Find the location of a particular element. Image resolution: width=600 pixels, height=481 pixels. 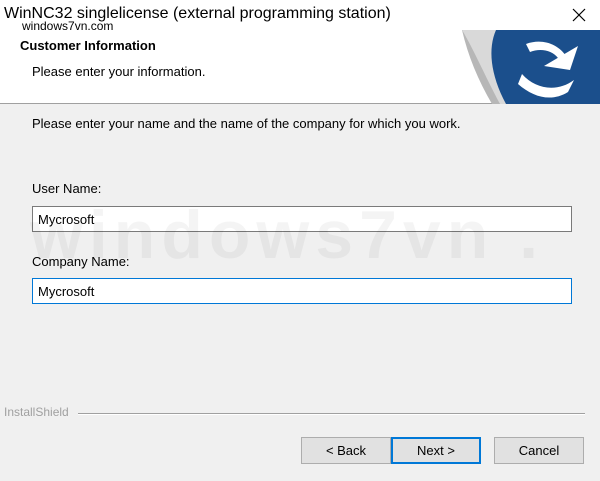

installshield-logo-icon is located at coordinates (531, 67).